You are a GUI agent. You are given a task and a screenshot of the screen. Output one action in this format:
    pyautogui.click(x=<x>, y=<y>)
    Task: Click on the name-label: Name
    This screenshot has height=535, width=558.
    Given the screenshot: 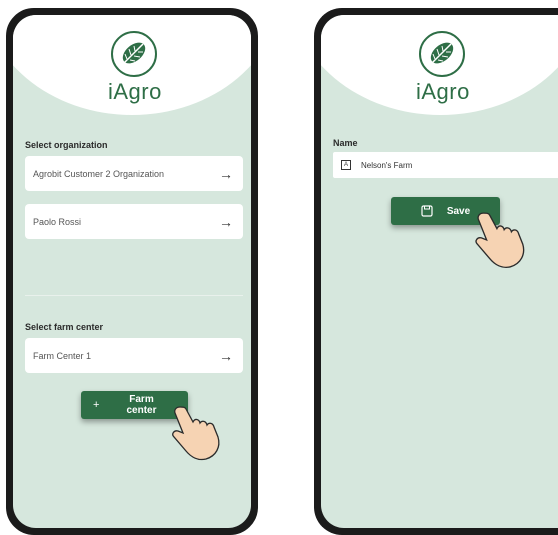 What is the action you would take?
    pyautogui.click(x=345, y=143)
    